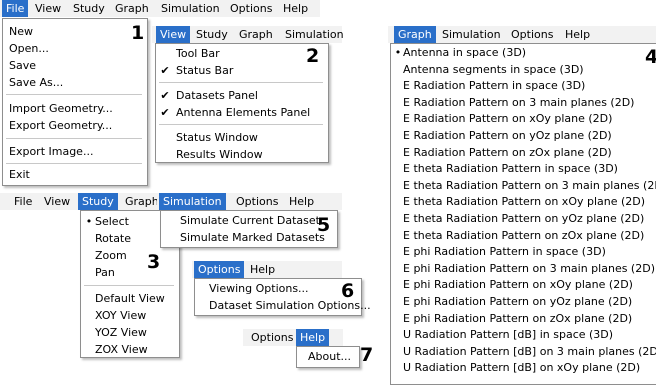  Describe the element at coordinates (507, 153) in the screenshot. I see `graph-menu-item: E Radiation Pattern on zOx plane (2D)` at that location.